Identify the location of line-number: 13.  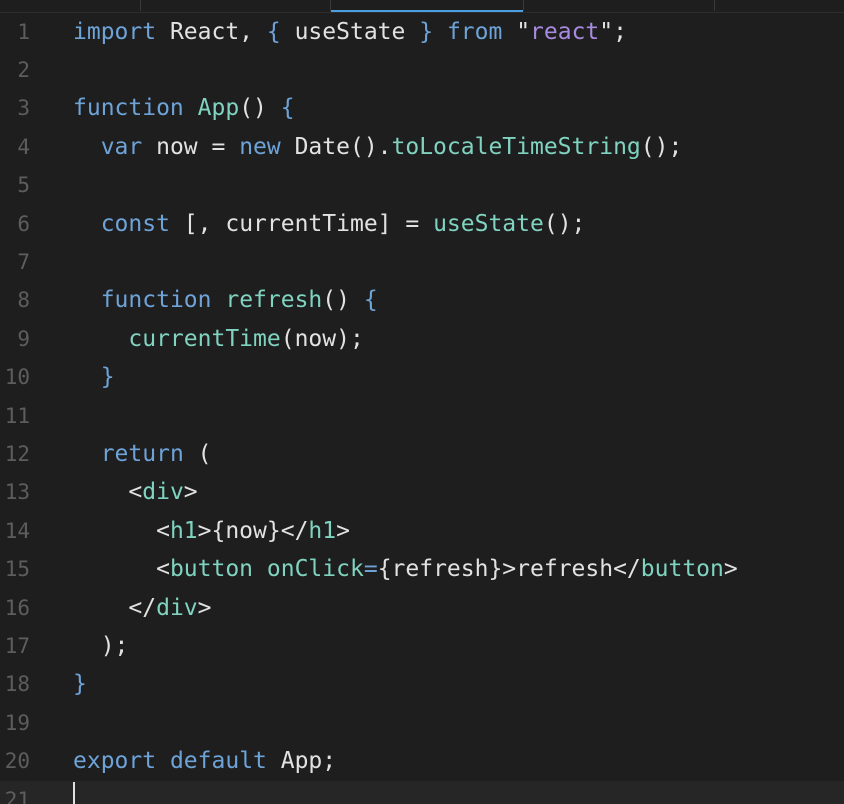
(17, 492).